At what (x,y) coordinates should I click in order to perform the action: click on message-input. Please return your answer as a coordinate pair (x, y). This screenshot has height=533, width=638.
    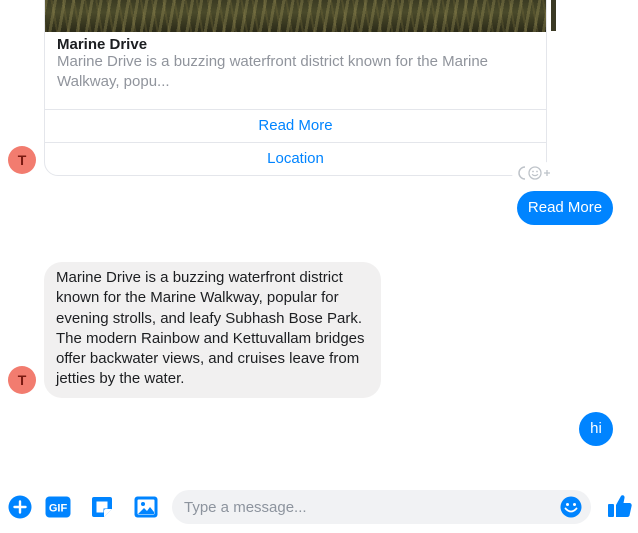
    Looking at the image, I should click on (381, 507).